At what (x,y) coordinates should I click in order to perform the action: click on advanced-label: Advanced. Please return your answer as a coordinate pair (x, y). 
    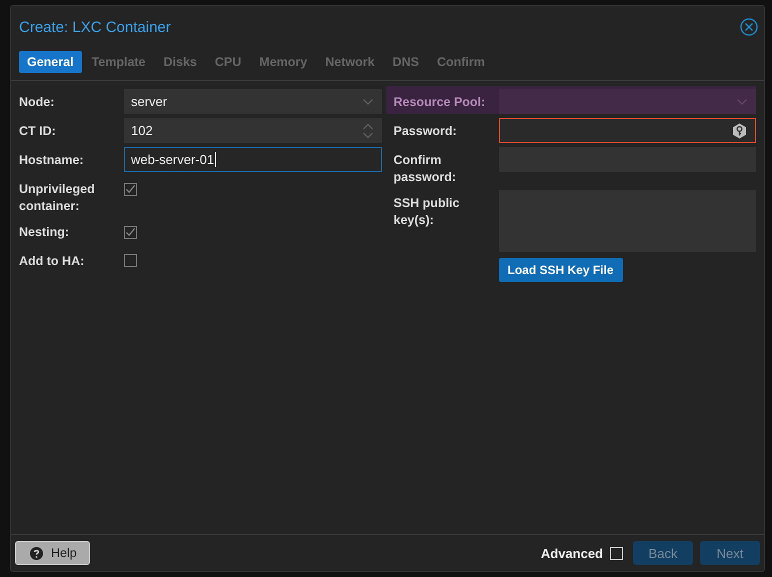
    Looking at the image, I should click on (571, 553).